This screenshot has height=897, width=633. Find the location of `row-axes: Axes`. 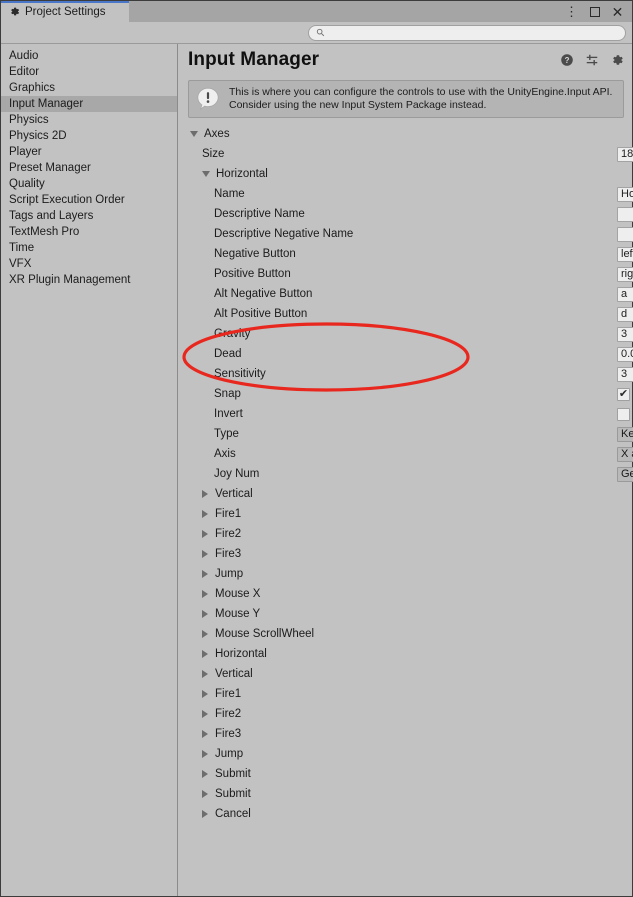

row-axes: Axes is located at coordinates (410, 134).